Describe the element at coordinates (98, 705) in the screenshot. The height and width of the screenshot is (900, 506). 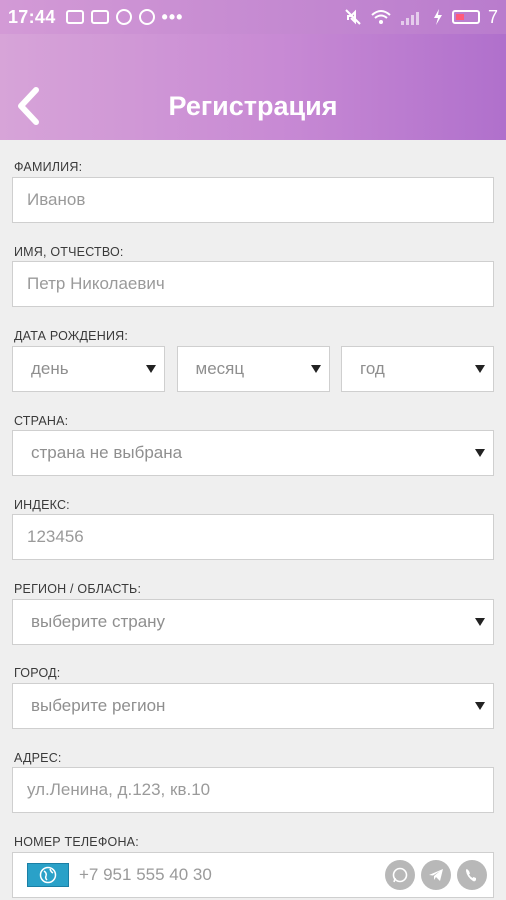
I see `city-value: выберите регион` at that location.